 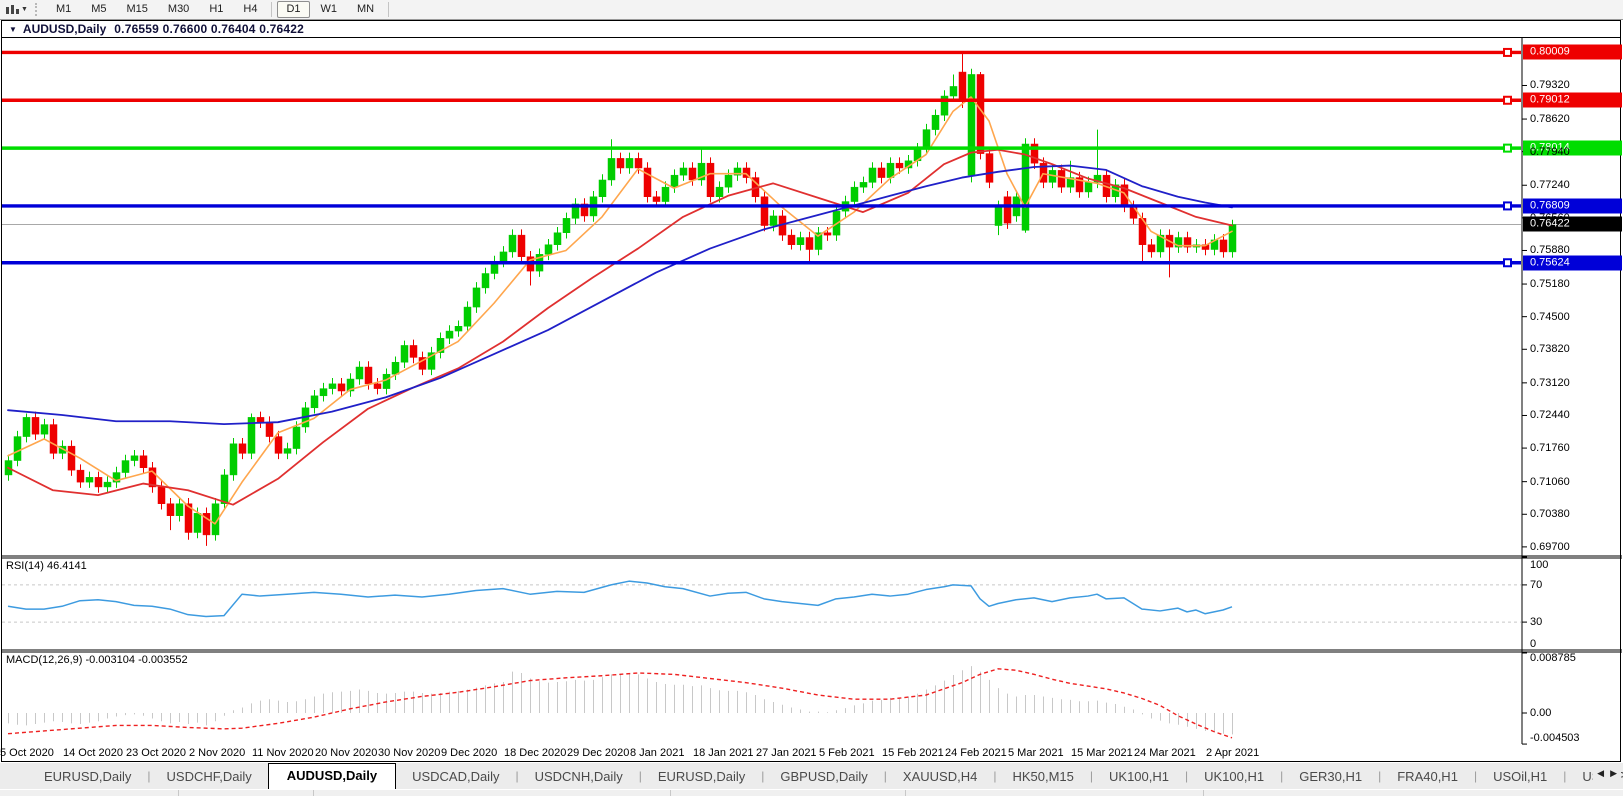 I want to click on tab-usoil-h1: USOil,H1, so click(x=1520, y=777).